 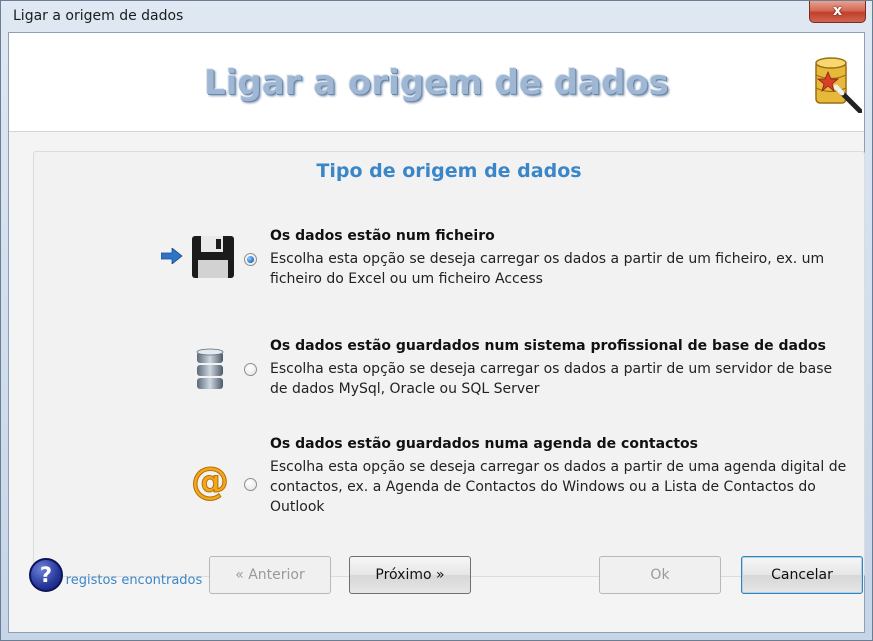 What do you see at coordinates (270, 575) in the screenshot?
I see `previous-button: « Anterior` at bounding box center [270, 575].